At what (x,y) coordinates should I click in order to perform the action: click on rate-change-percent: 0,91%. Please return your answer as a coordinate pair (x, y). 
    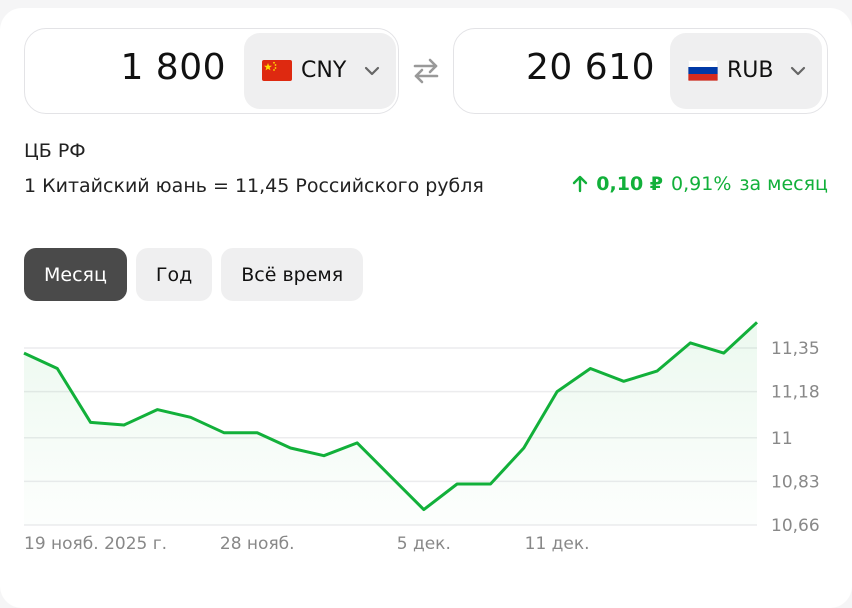
    Looking at the image, I should click on (701, 184).